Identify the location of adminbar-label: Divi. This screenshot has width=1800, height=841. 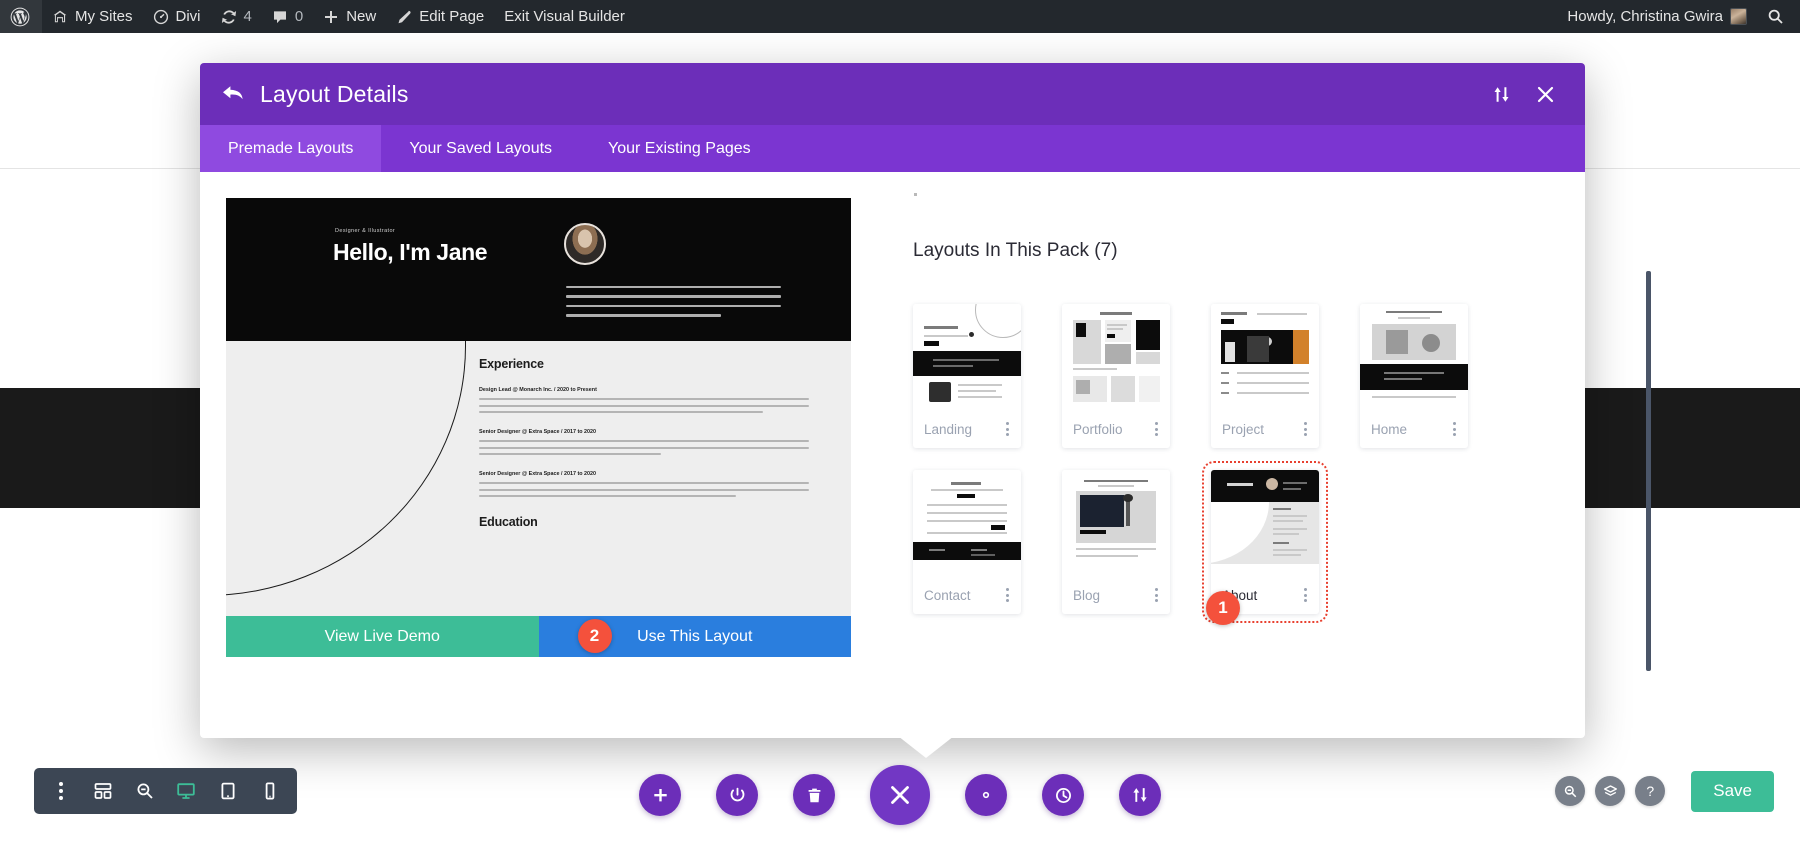
(188, 16).